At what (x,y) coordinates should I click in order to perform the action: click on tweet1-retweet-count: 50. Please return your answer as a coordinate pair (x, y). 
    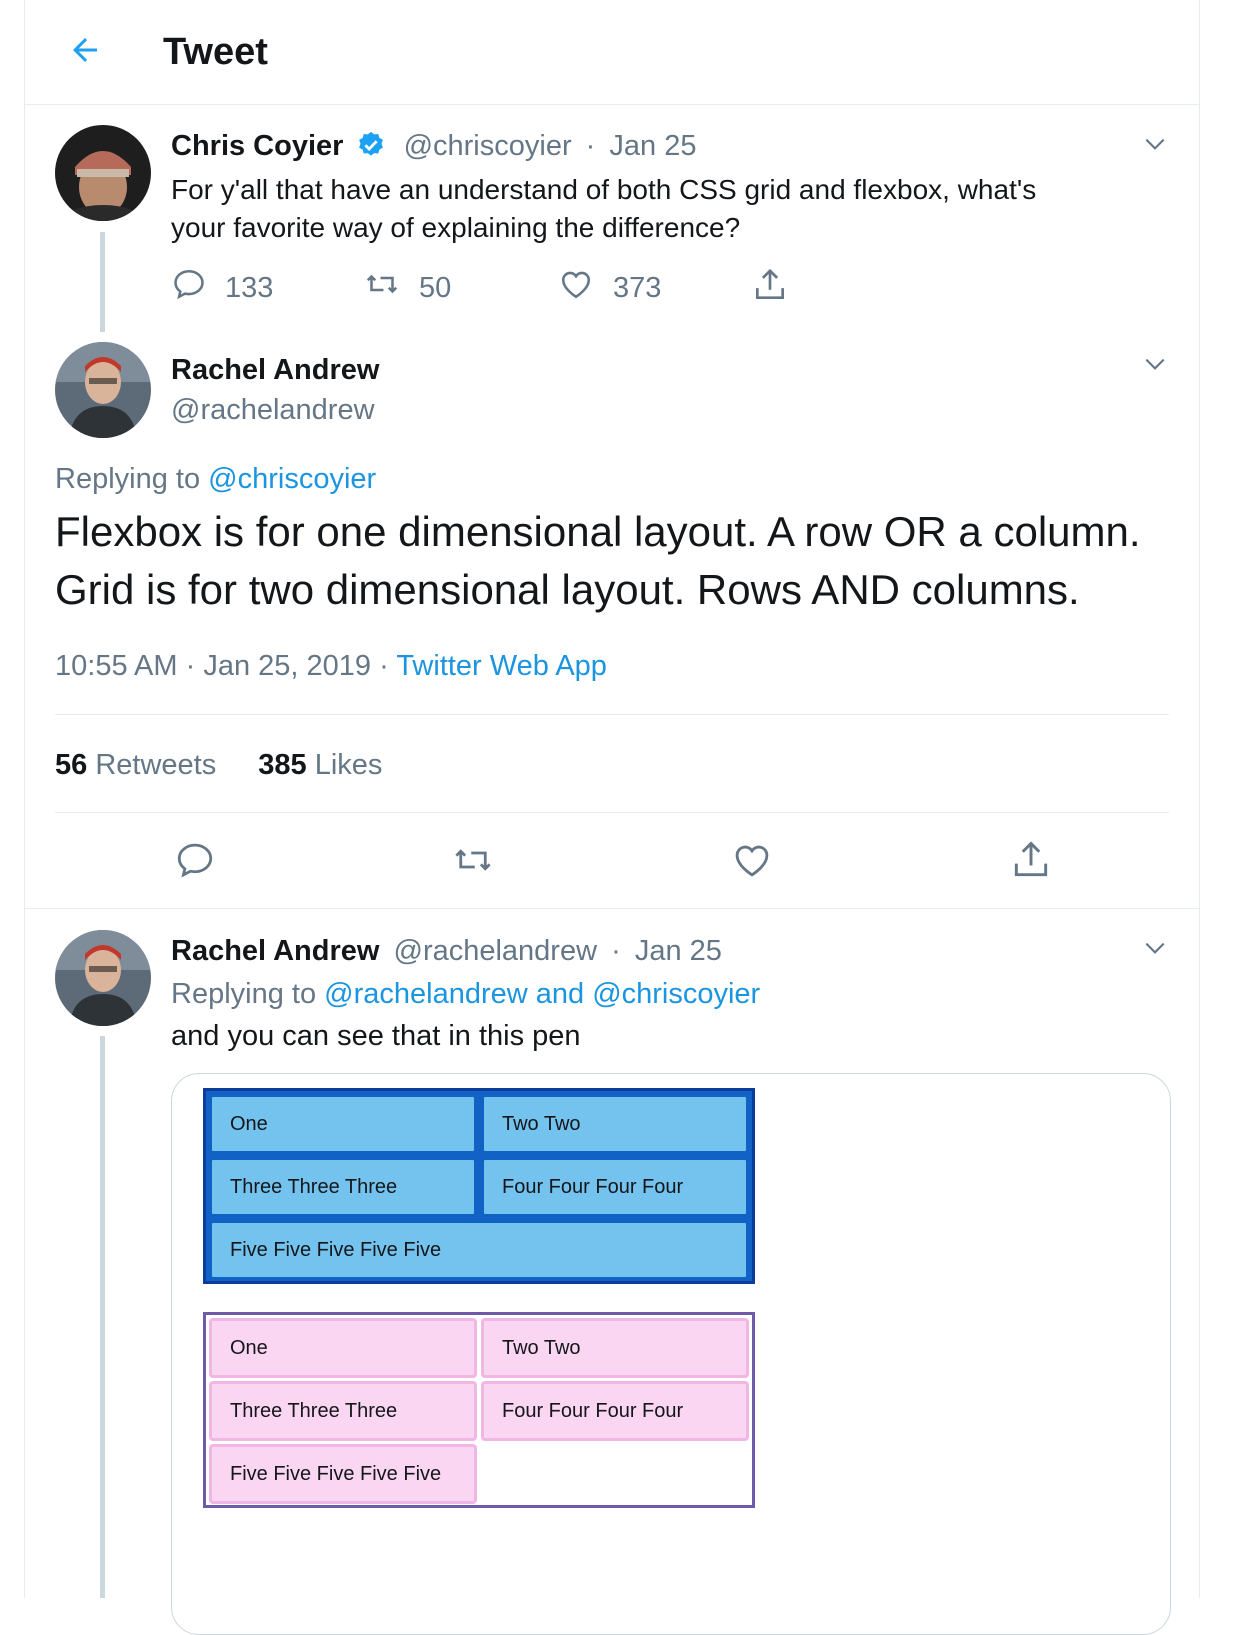
    Looking at the image, I should click on (435, 287).